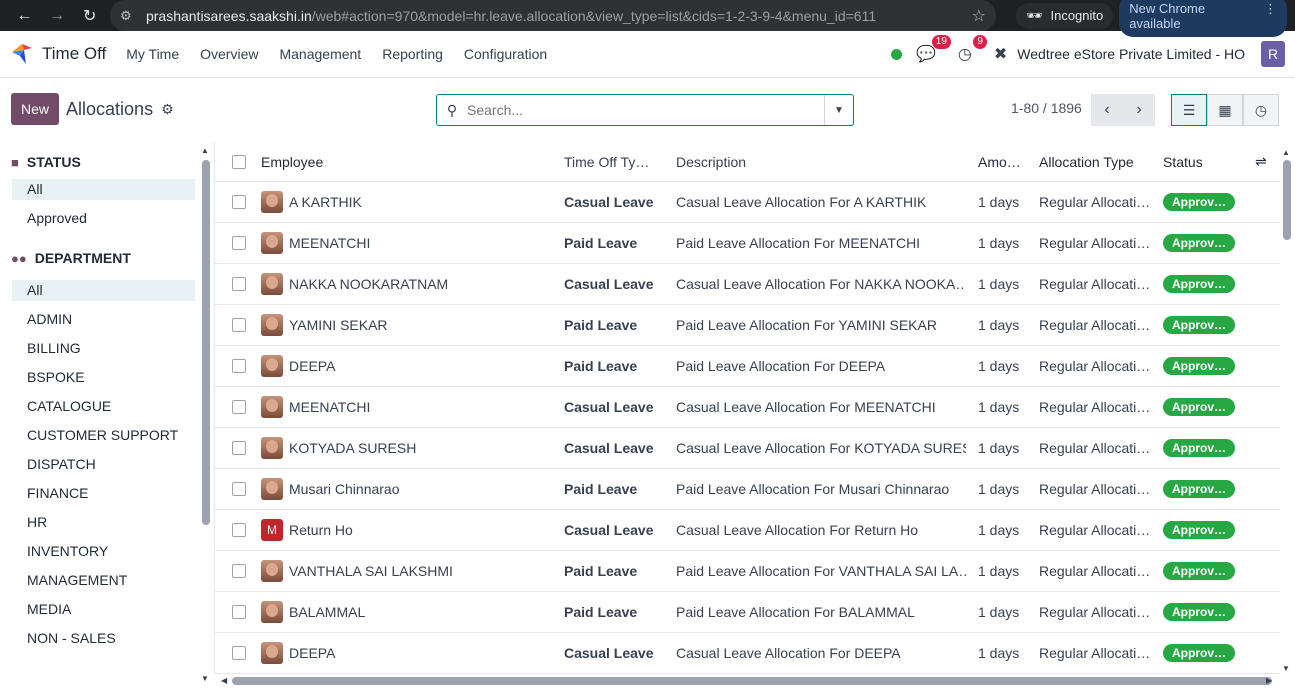 Image resolution: width=1295 pixels, height=688 pixels. I want to click on list-view-button: ☰, so click(1189, 110).